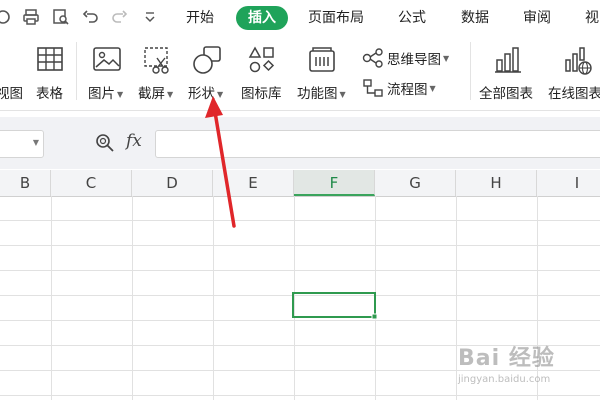  Describe the element at coordinates (504, 379) in the screenshot. I see `watermark-url: jingyan.baidu.com` at that location.